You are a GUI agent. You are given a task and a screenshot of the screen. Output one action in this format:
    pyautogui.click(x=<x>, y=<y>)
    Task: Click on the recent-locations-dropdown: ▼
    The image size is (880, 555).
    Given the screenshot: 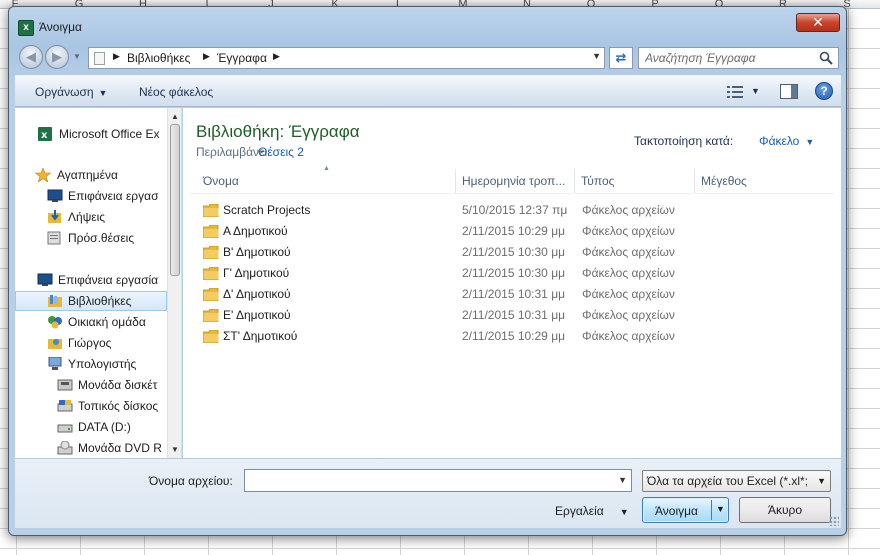 What is the action you would take?
    pyautogui.click(x=77, y=56)
    